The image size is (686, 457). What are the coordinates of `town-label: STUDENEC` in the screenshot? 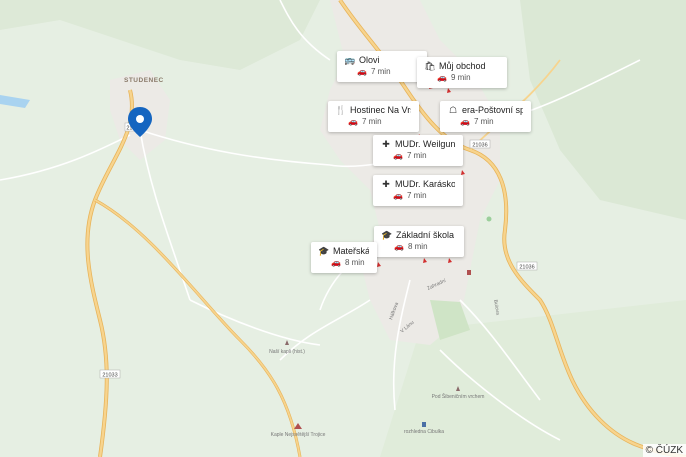 It's located at (144, 80).